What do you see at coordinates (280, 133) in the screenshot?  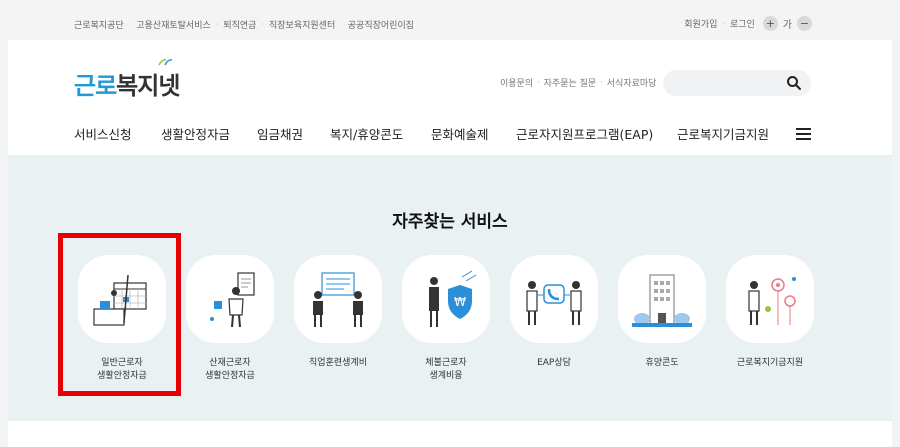 I see `nav-item-wage-claim: 임금채권` at bounding box center [280, 133].